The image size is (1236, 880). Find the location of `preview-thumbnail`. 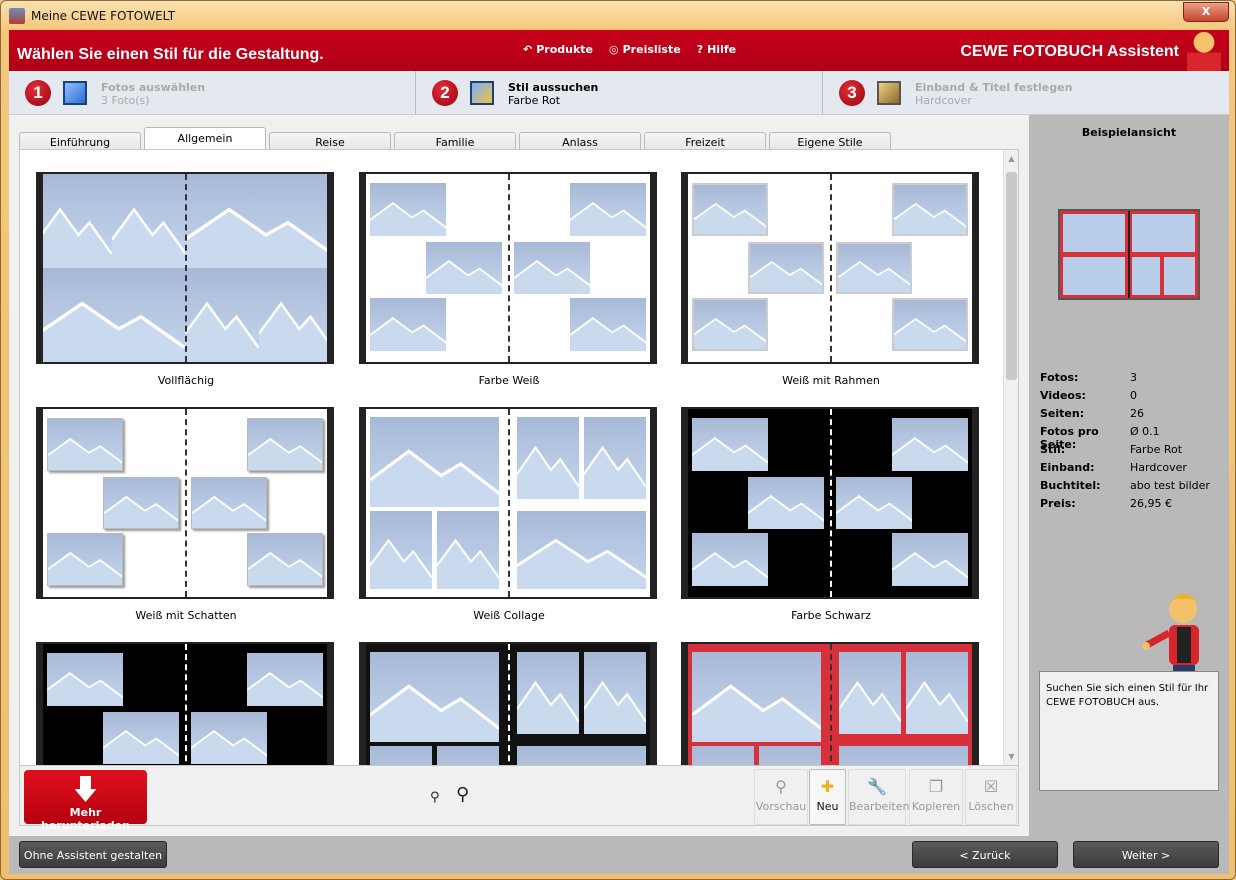

preview-thumbnail is located at coordinates (1129, 254).